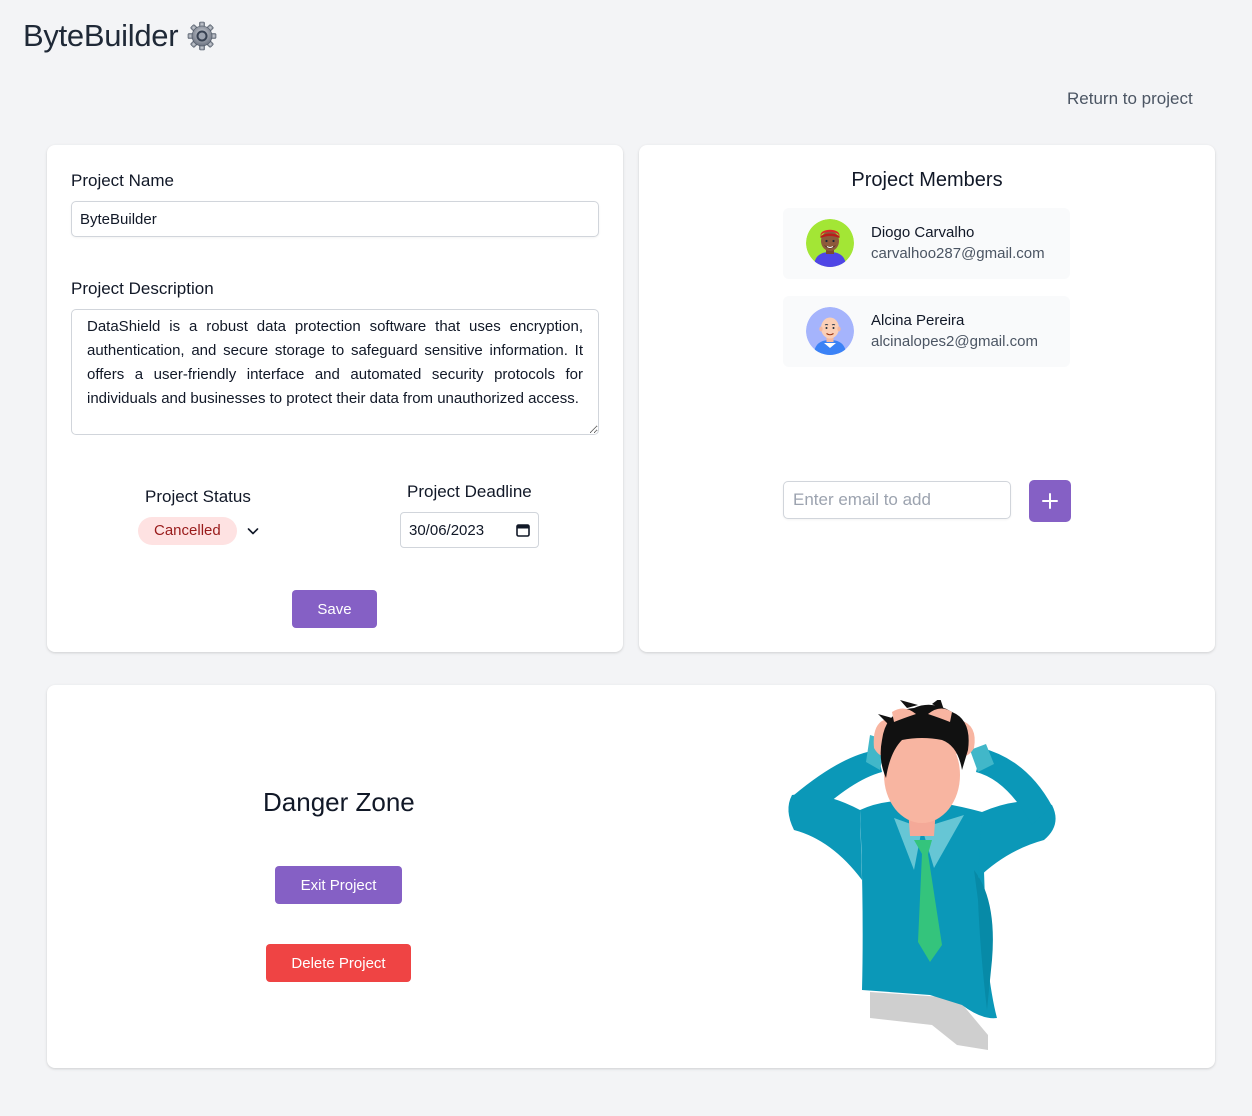 Image resolution: width=1252 pixels, height=1116 pixels. I want to click on app-title: ByteBuilder, so click(101, 35).